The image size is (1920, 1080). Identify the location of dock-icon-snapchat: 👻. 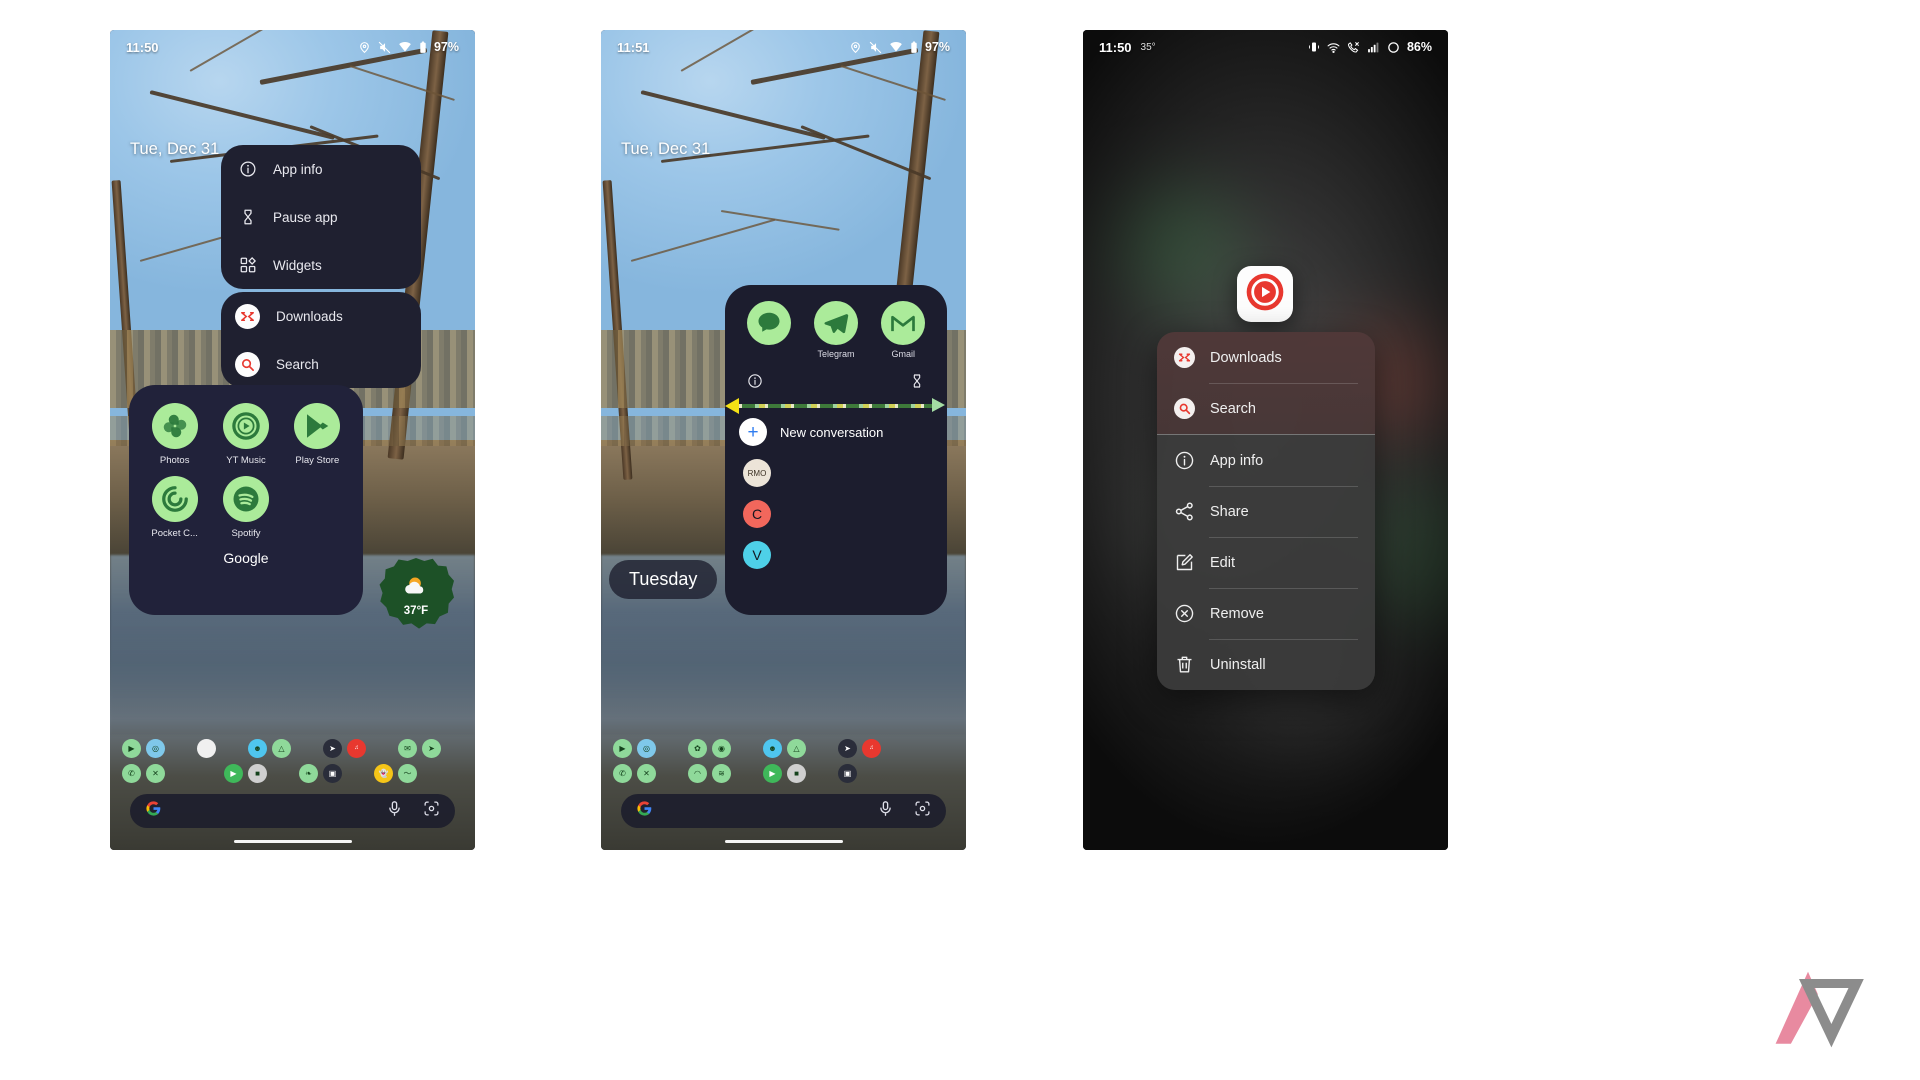
(383, 773).